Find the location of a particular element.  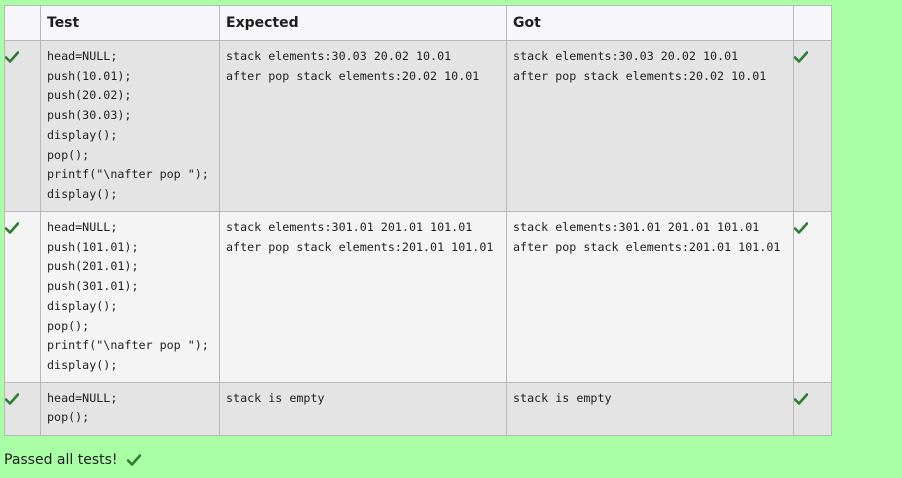

header-test: Test is located at coordinates (130, 23).